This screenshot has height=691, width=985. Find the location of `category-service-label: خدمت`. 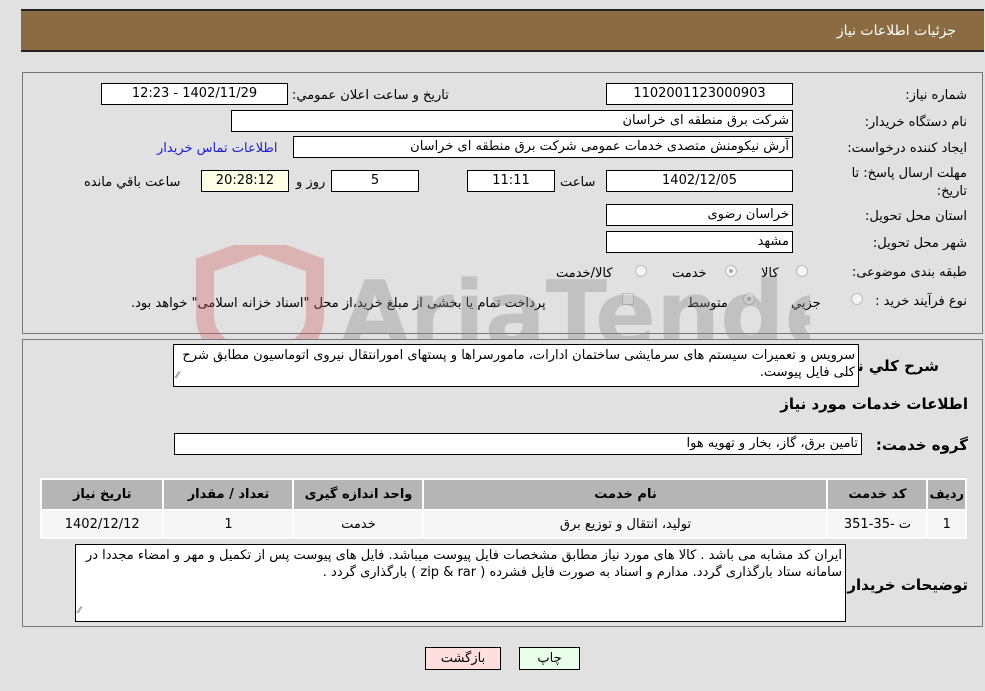

category-service-label: خدمت is located at coordinates (689, 273).